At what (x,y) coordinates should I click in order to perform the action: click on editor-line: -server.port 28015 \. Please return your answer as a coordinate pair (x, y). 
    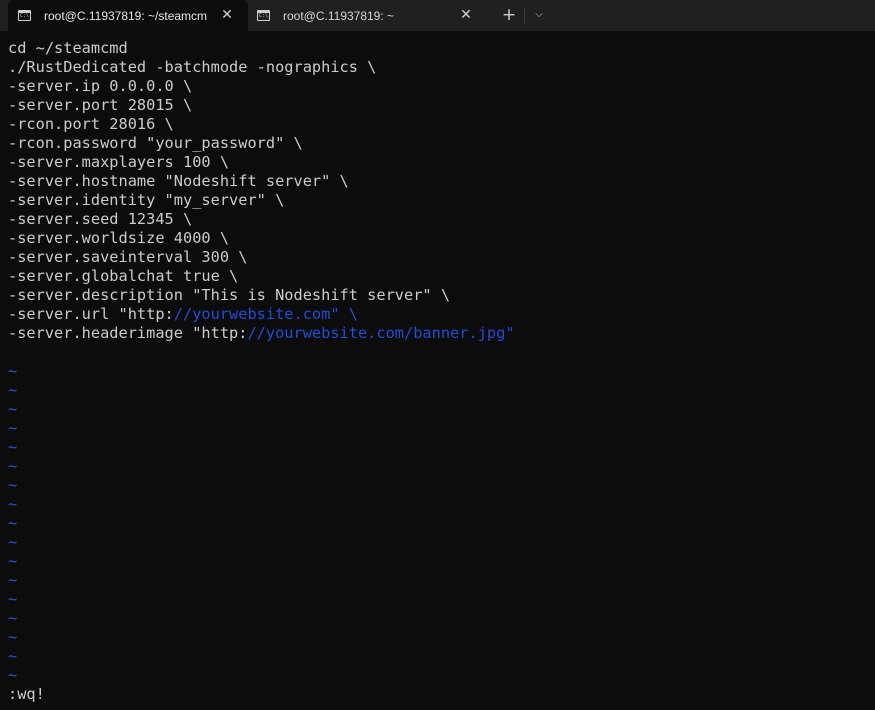
    Looking at the image, I should click on (261, 105).